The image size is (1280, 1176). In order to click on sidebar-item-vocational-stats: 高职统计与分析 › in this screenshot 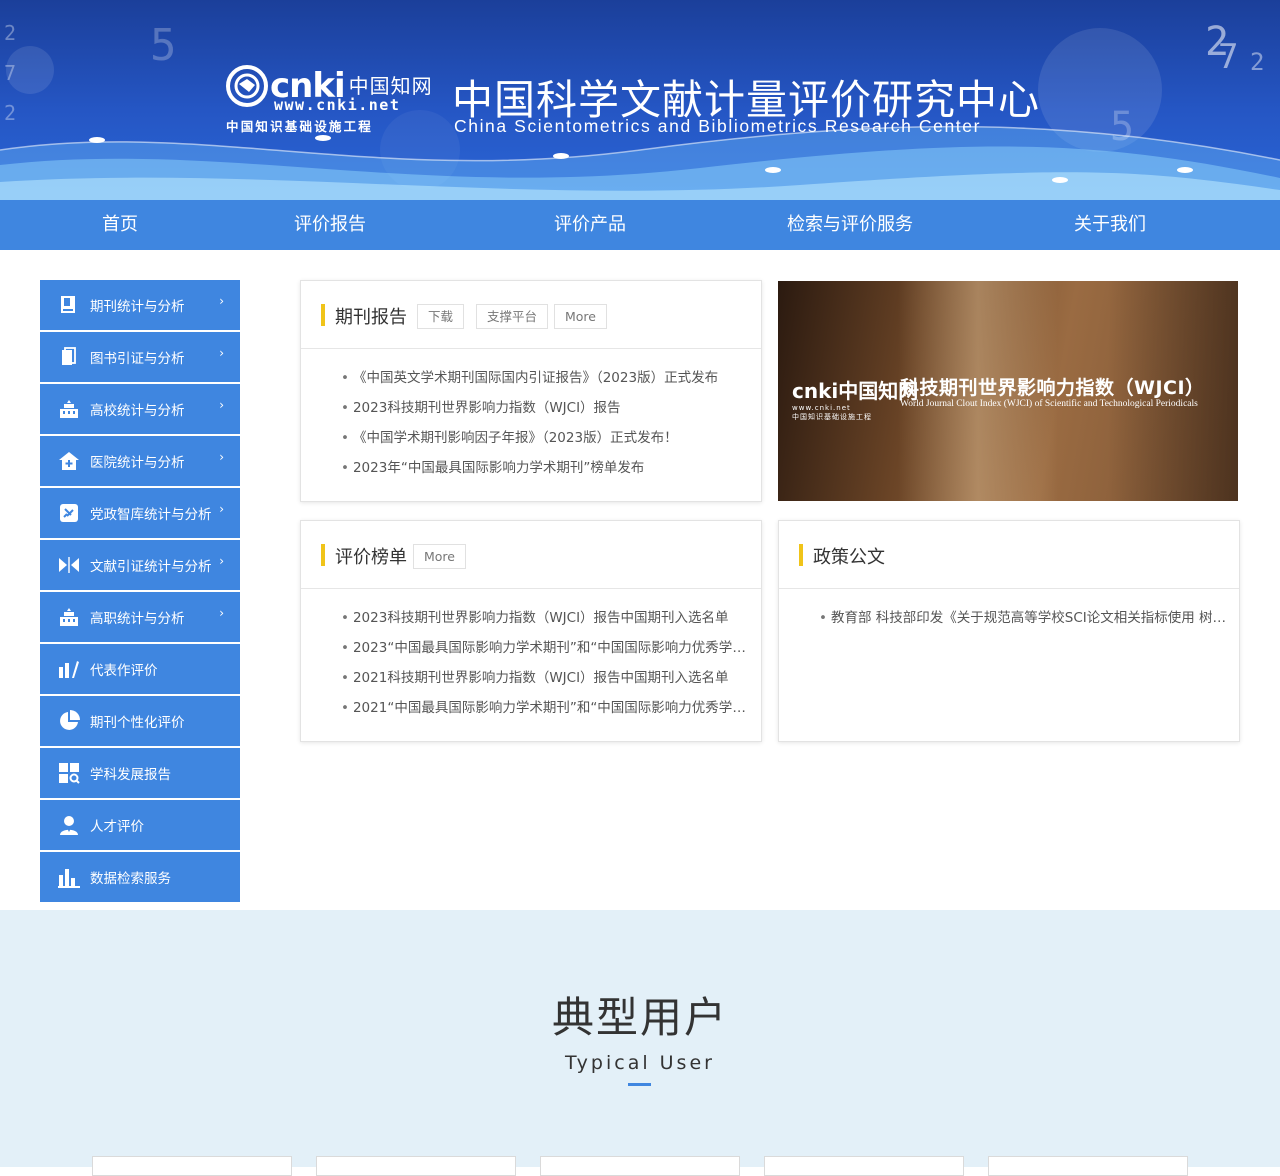, I will do `click(140, 617)`.